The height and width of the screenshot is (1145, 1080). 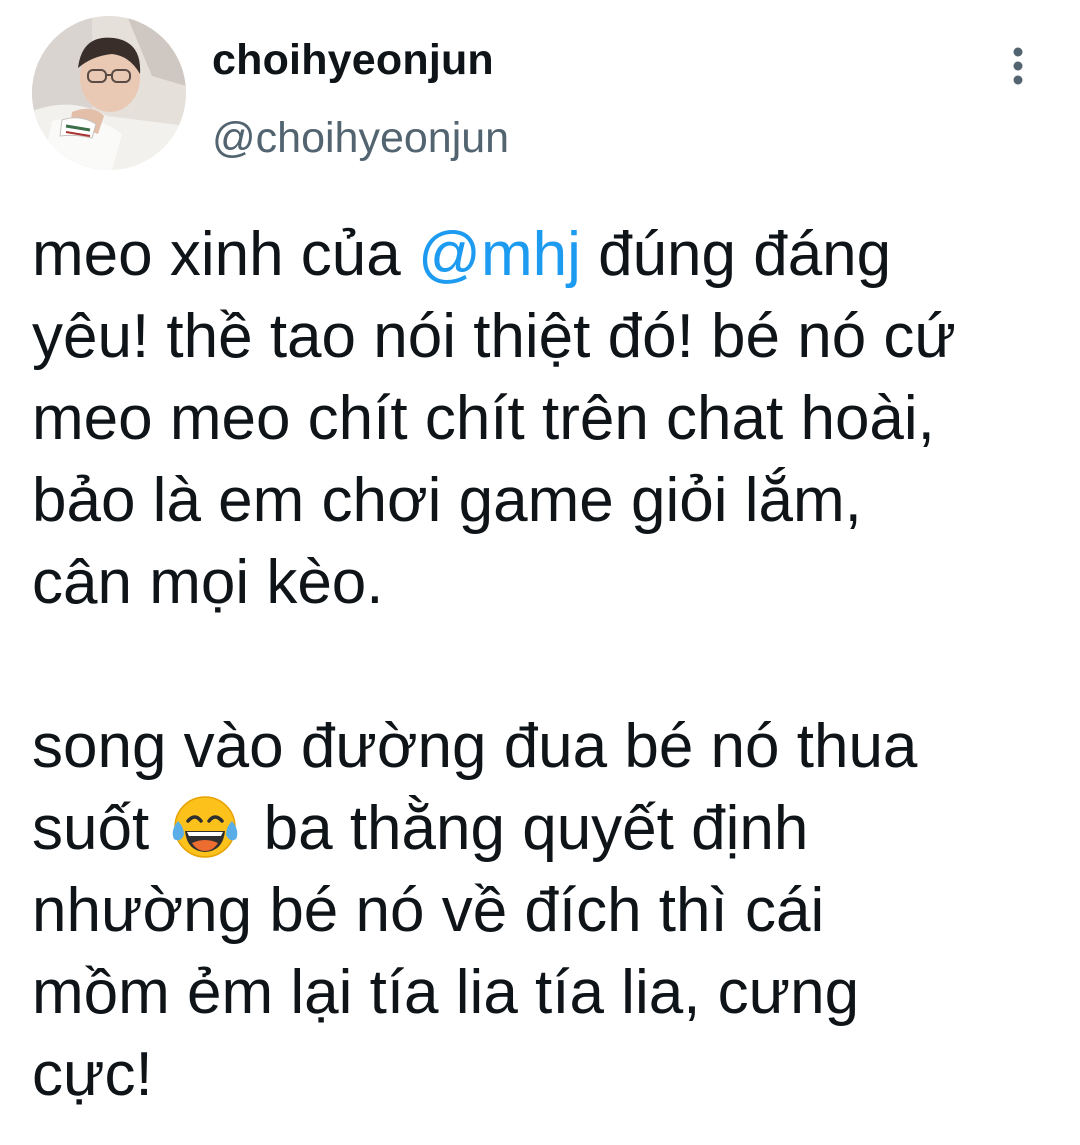 I want to click on handle: @choihyeonjun, so click(x=360, y=138).